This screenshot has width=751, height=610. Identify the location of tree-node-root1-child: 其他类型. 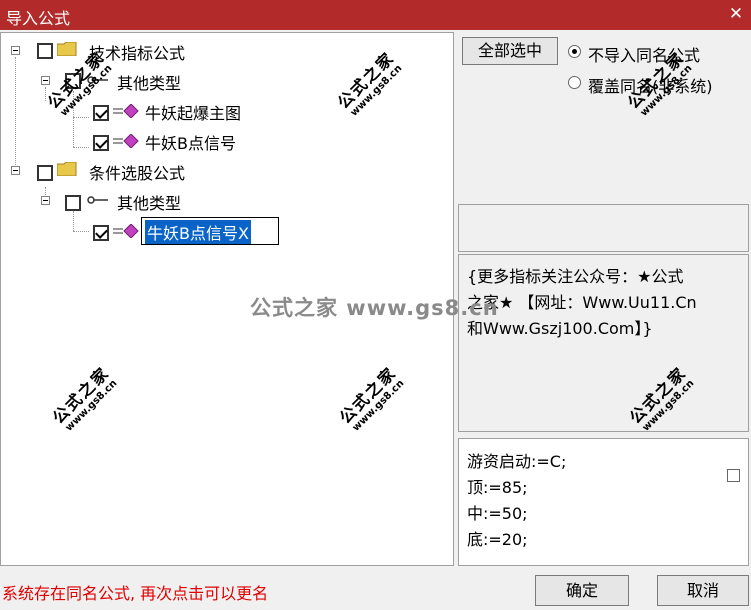
(189, 81).